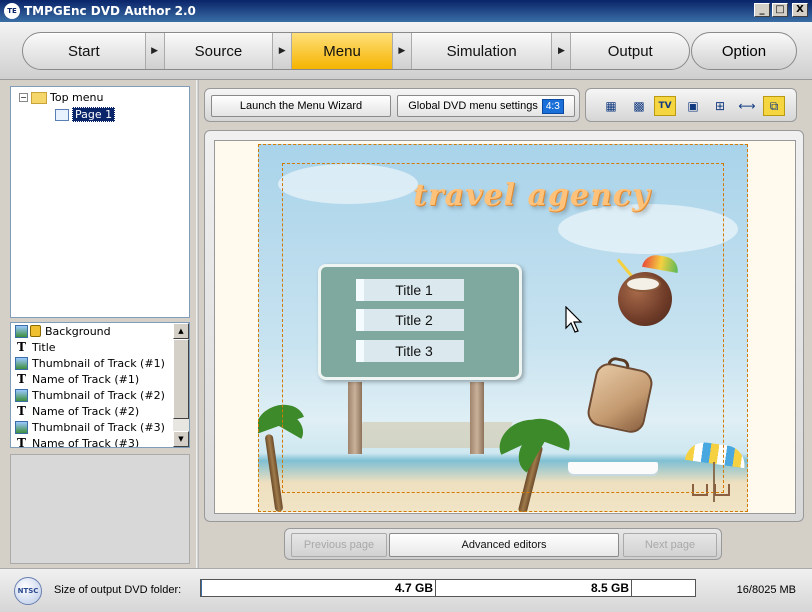  Describe the element at coordinates (62, 114) in the screenshot. I see `page-icon` at that location.